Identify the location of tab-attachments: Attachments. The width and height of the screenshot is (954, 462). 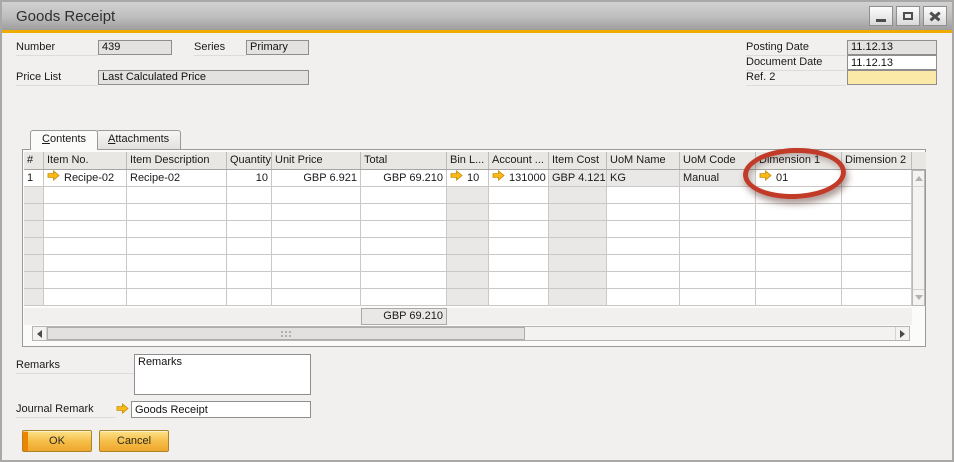
(139, 139).